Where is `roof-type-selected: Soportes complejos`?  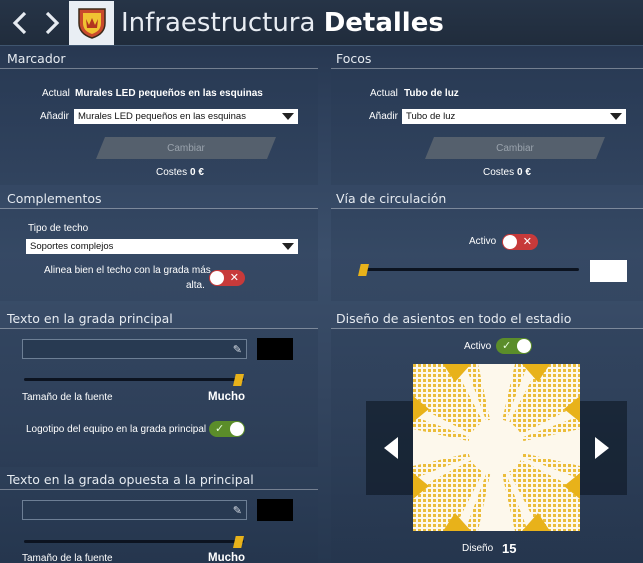 roof-type-selected: Soportes complejos is located at coordinates (72, 246).